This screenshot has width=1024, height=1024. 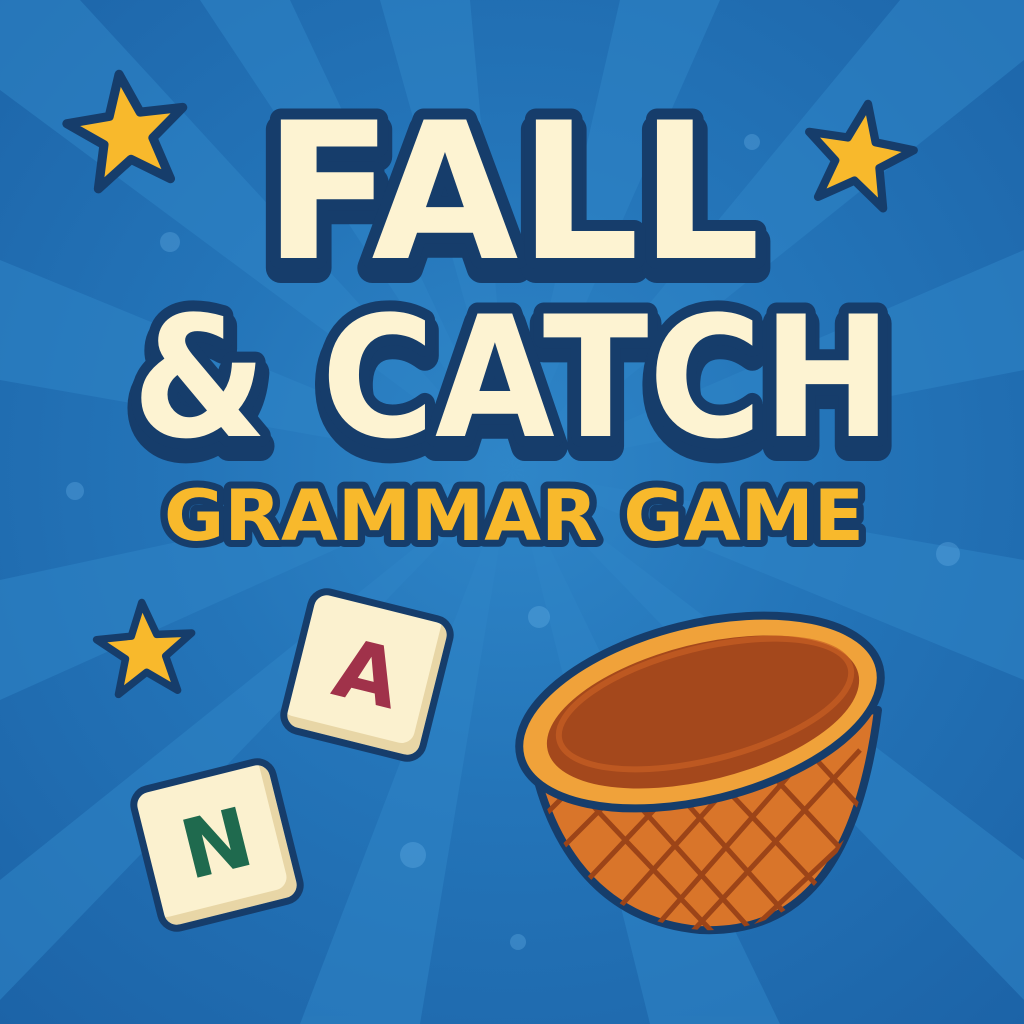 What do you see at coordinates (217, 844) in the screenshot?
I see `tile-letter: N` at bounding box center [217, 844].